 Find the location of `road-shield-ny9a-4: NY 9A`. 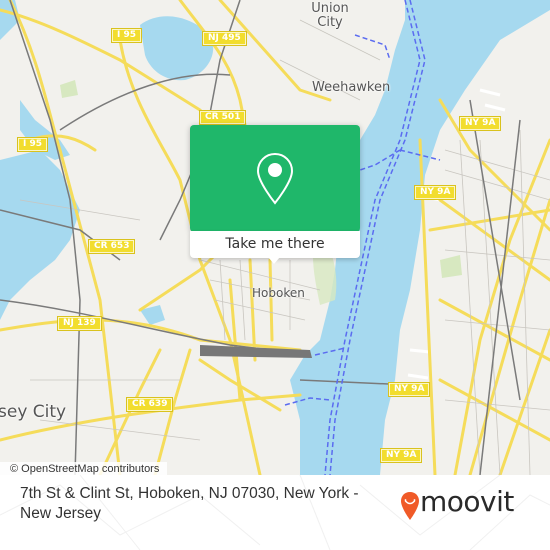

road-shield-ny9a-4: NY 9A is located at coordinates (401, 455).